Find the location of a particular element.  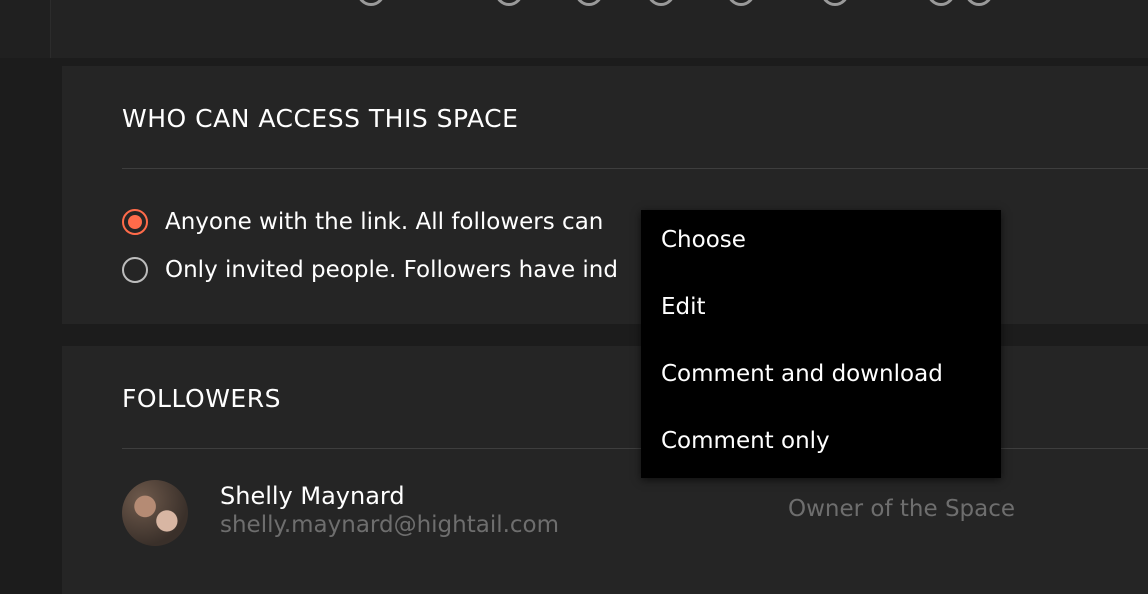

access-option-label: Anyone with the link. All followers can is located at coordinates (384, 222).